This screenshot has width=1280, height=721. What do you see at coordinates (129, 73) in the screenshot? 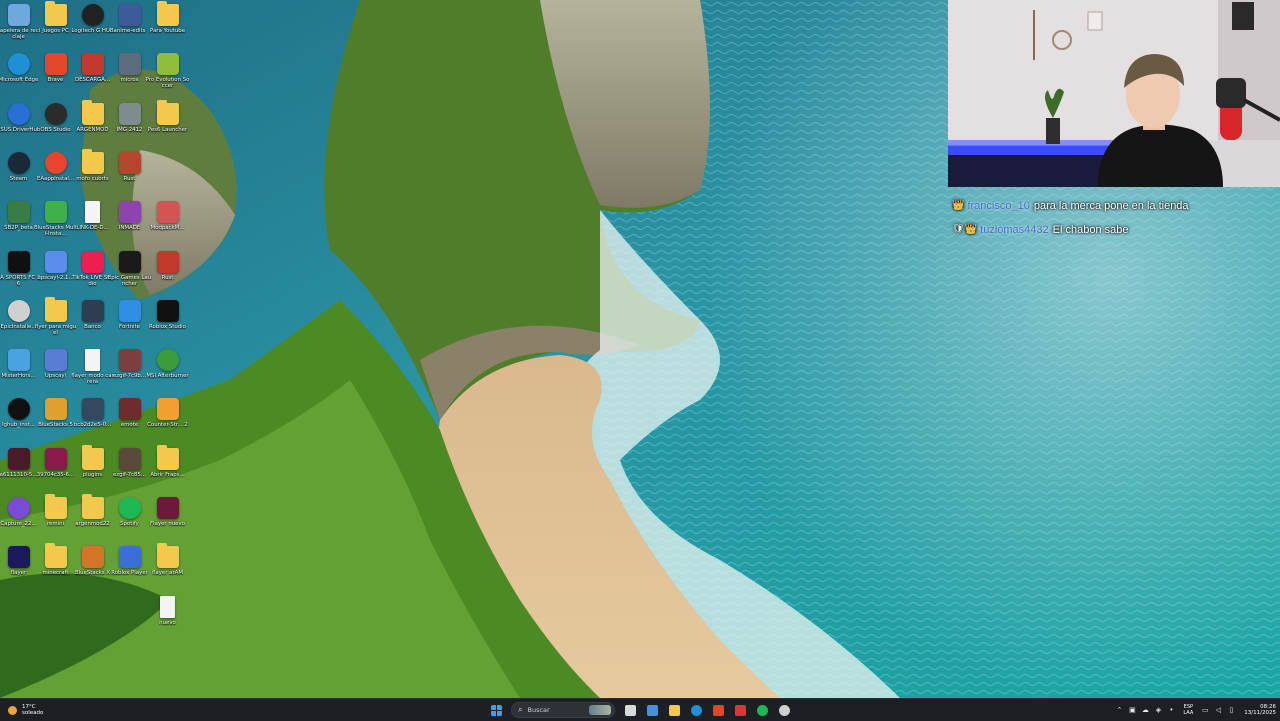
I see `desktop-icon: micros` at bounding box center [129, 73].